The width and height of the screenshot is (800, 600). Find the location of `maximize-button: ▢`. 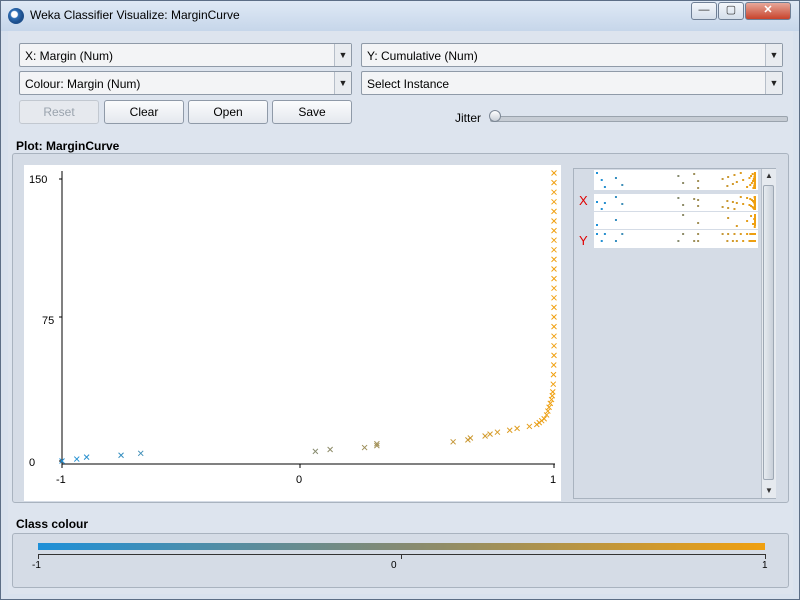

maximize-button: ▢ is located at coordinates (731, 11).